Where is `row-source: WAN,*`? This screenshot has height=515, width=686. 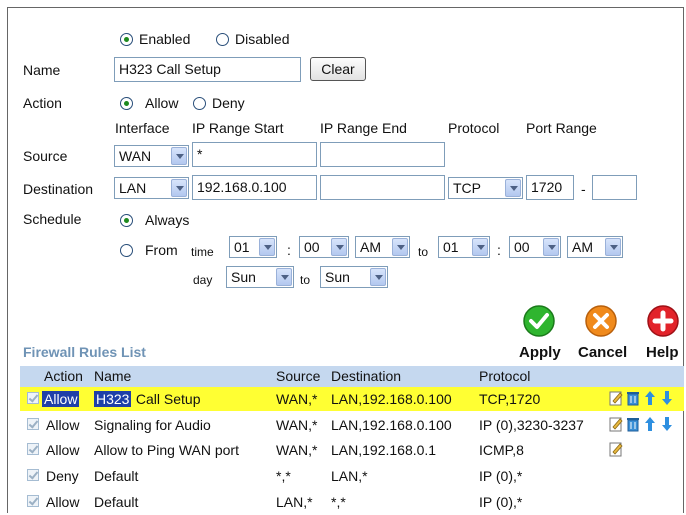 row-source: WAN,* is located at coordinates (297, 450).